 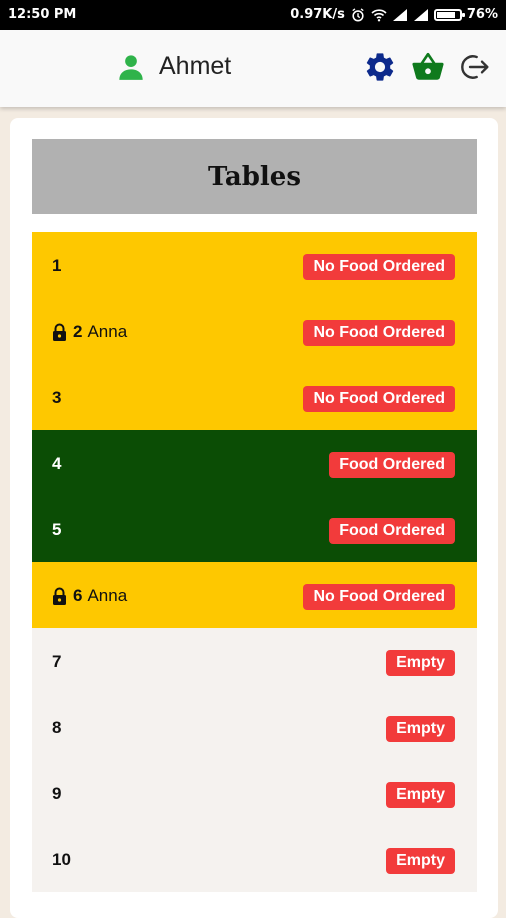 I want to click on table-number: 9, so click(x=57, y=793).